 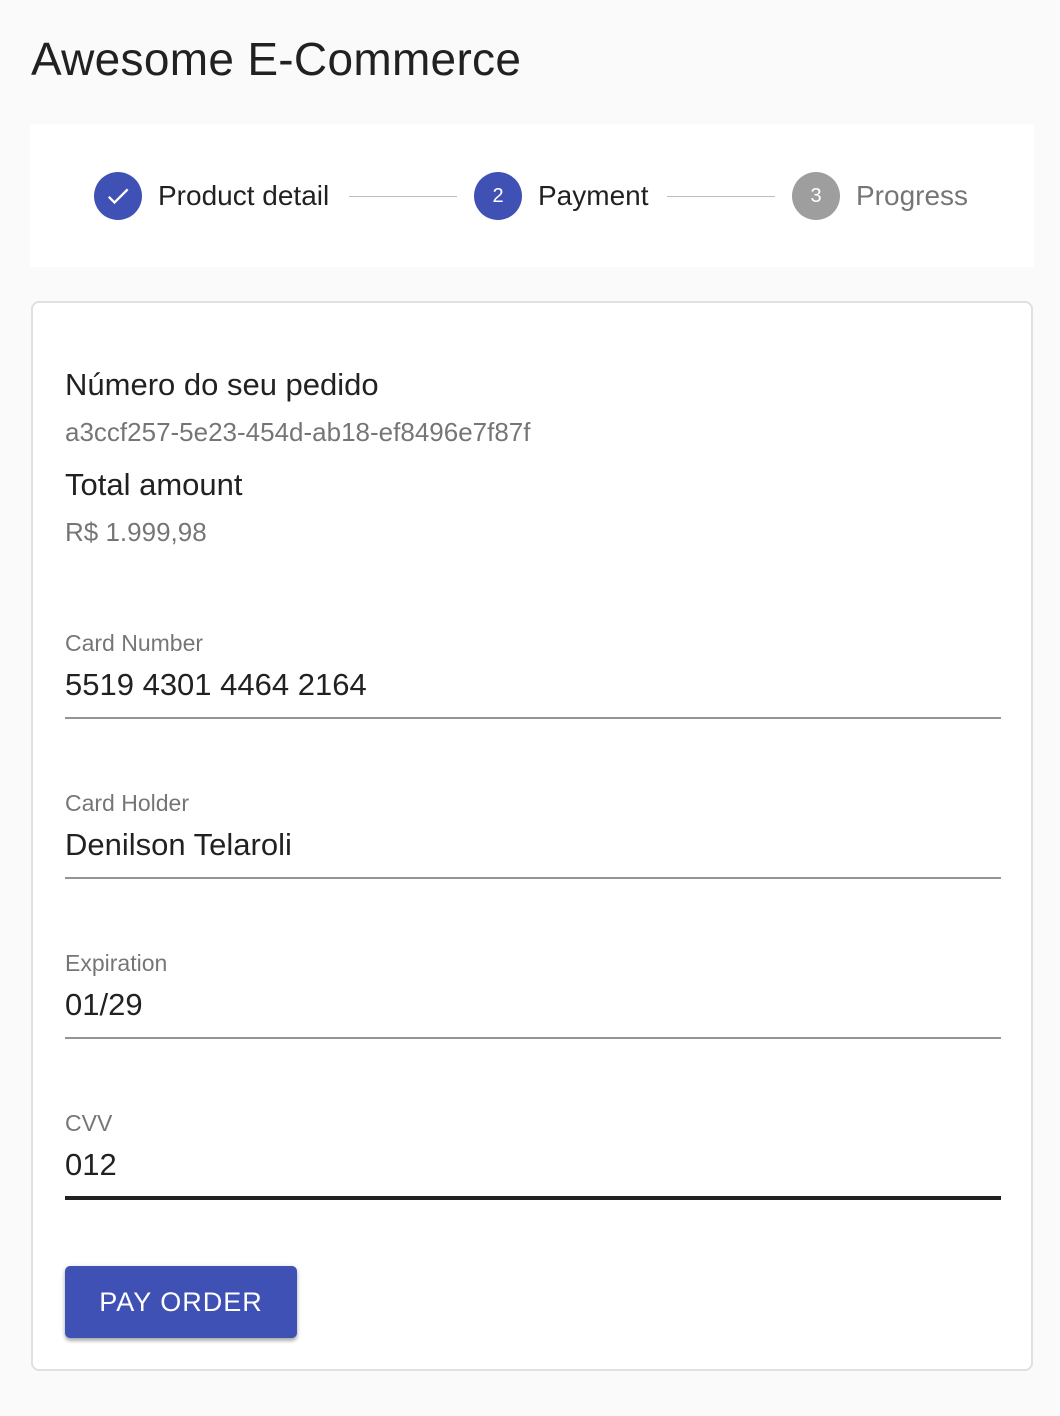 I want to click on cvv-underline, so click(x=533, y=1198).